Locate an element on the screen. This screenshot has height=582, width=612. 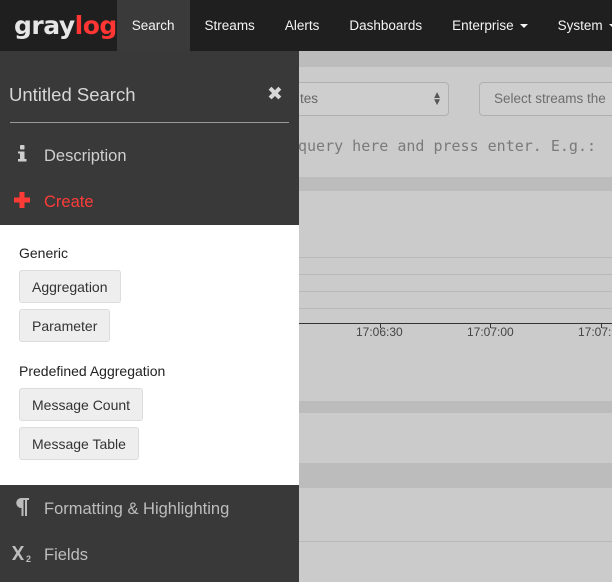
nav-alerts: Alerts is located at coordinates (302, 25).